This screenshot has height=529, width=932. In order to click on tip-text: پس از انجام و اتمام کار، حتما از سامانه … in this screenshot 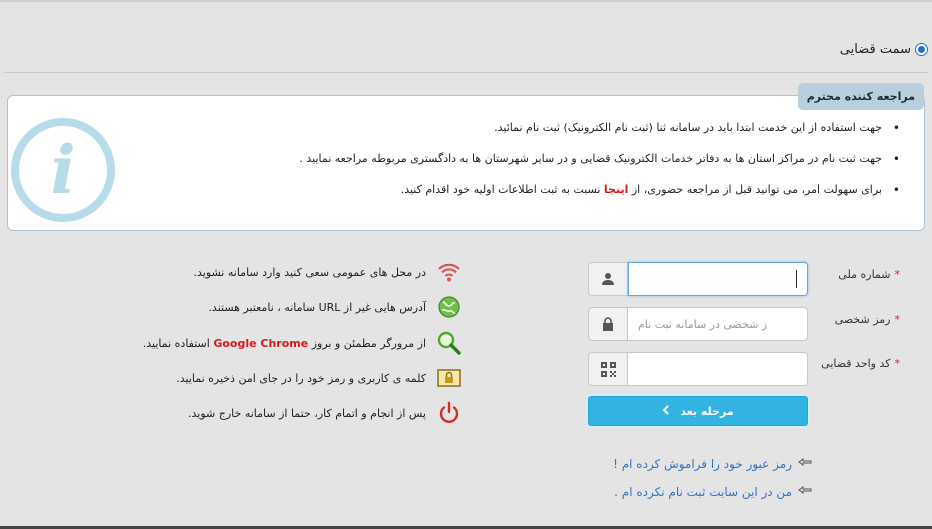, I will do `click(307, 413)`.